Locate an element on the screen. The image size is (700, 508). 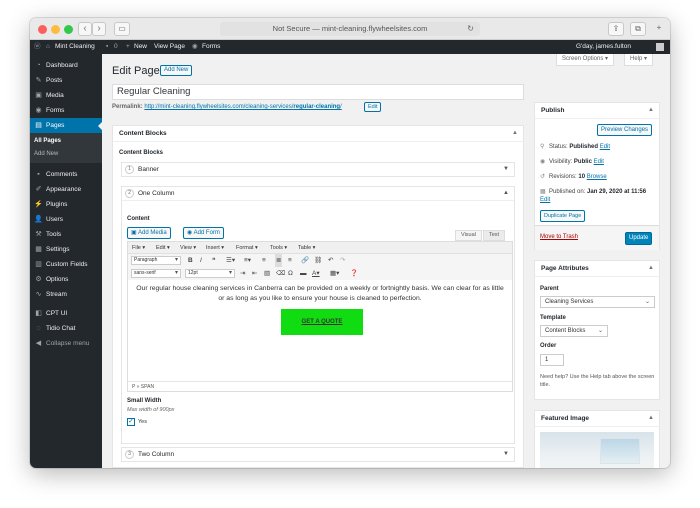
sidebar-item-comments: ▪ Comments is located at coordinates (66, 174).